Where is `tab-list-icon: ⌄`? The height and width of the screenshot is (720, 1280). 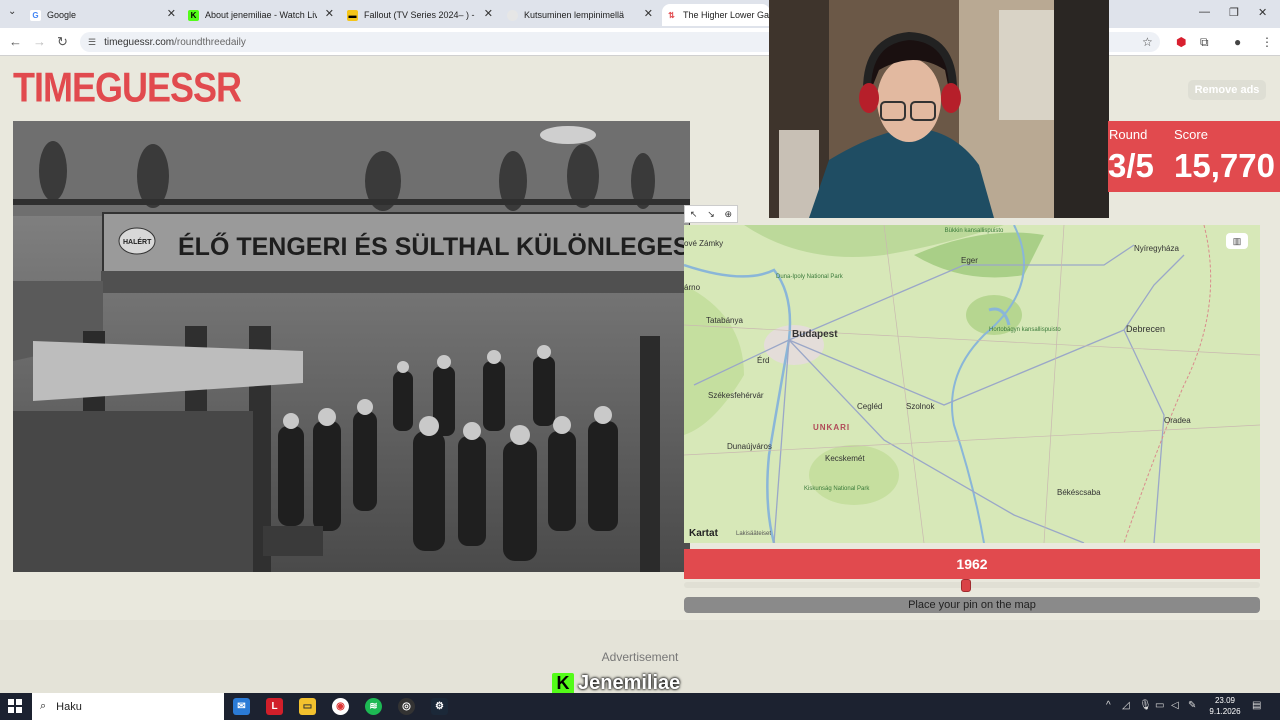
tab-list-icon: ⌄ is located at coordinates (12, 11).